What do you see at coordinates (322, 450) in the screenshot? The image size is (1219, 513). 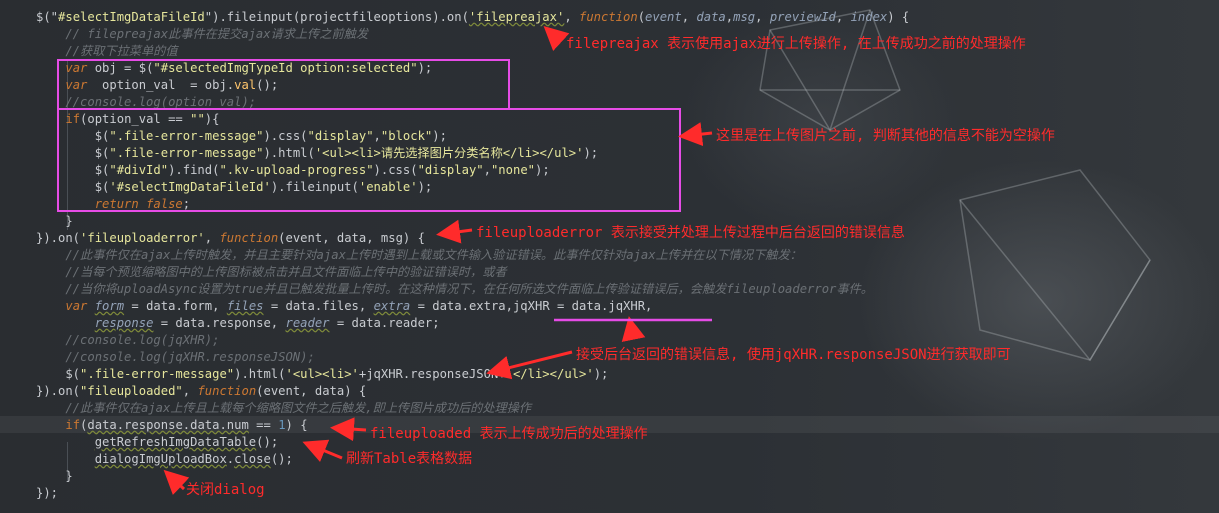 I see `arrow-refresh` at bounding box center [322, 450].